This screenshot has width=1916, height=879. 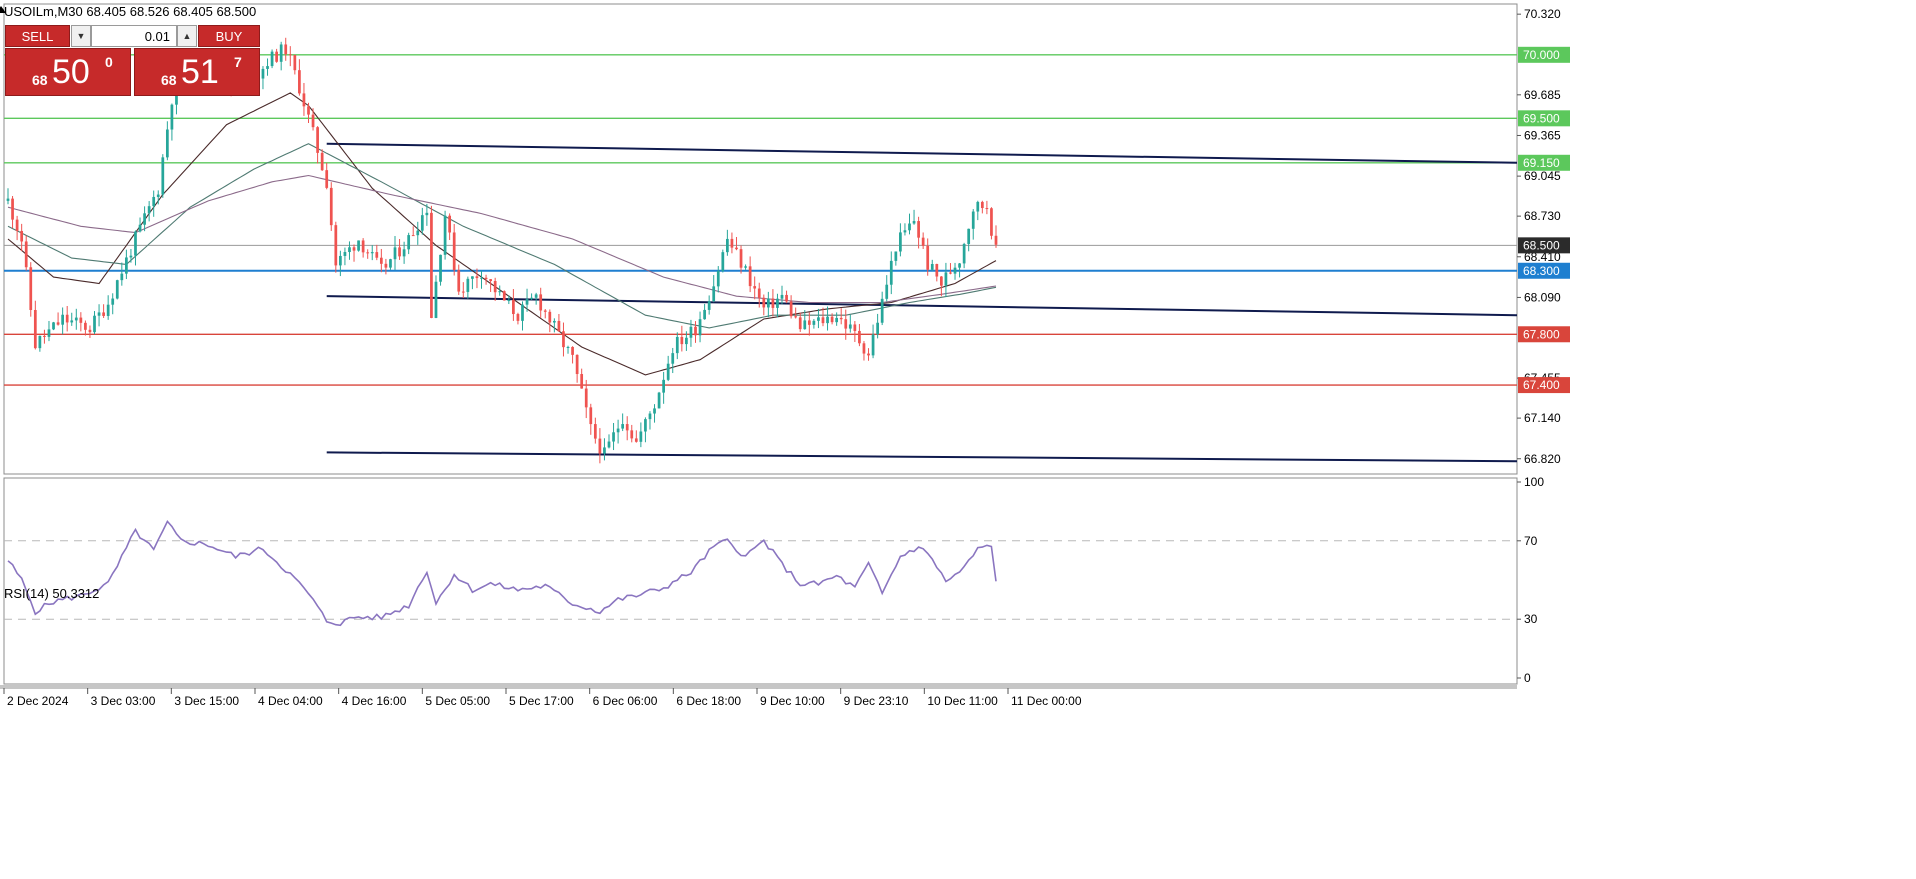 I want to click on time-tick-label: 3 Dec 15:00, so click(x=206, y=701).